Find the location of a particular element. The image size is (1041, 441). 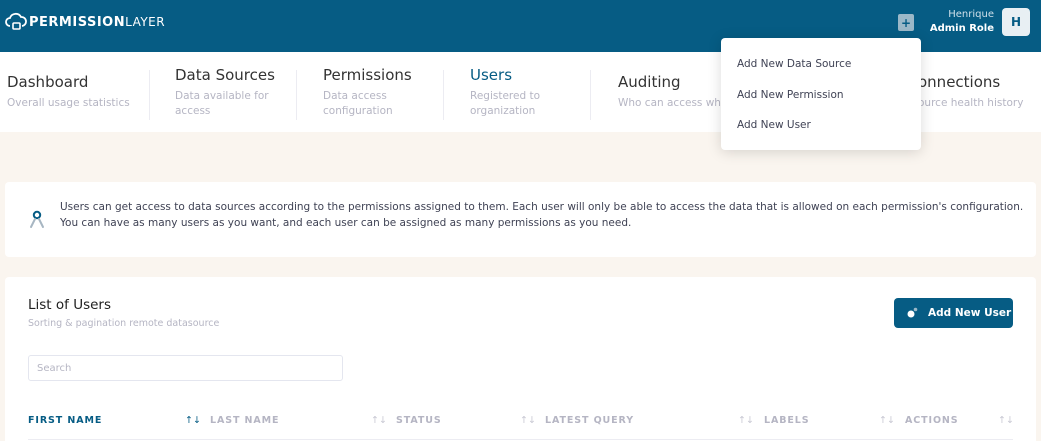

column-actions: ACTIONS is located at coordinates (932, 420).